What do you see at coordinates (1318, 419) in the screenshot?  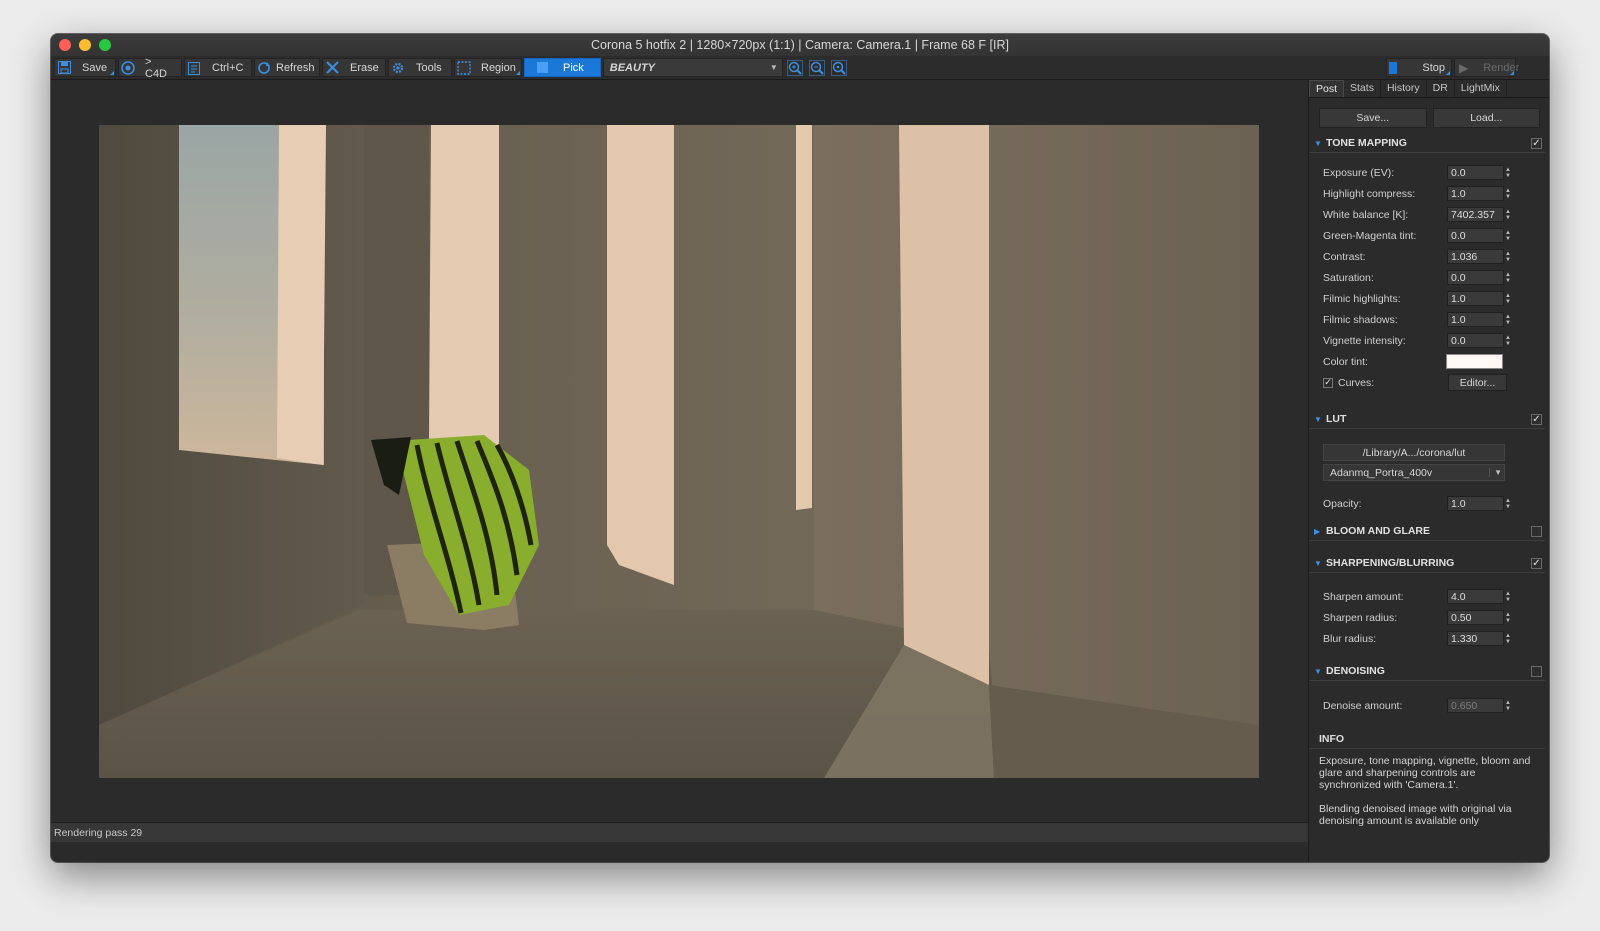 I see `expand-triangle-icon: ▼` at bounding box center [1318, 419].